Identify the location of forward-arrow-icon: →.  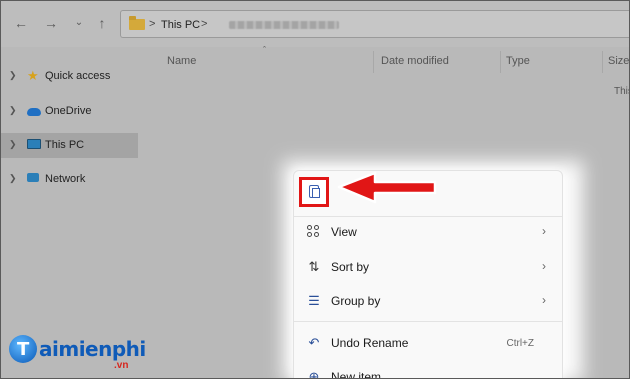
(51, 23).